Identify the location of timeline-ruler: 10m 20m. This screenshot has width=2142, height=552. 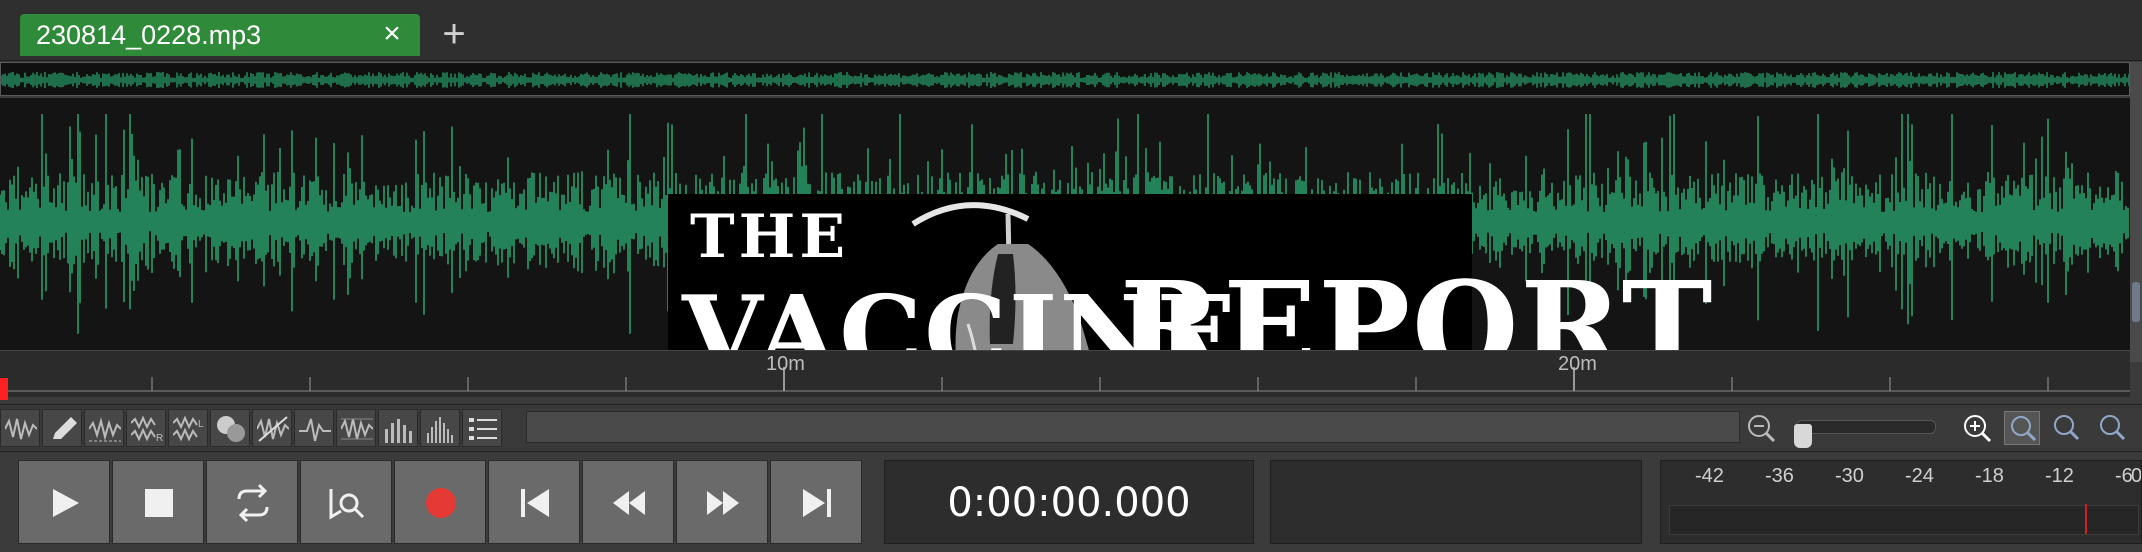
(1065, 373).